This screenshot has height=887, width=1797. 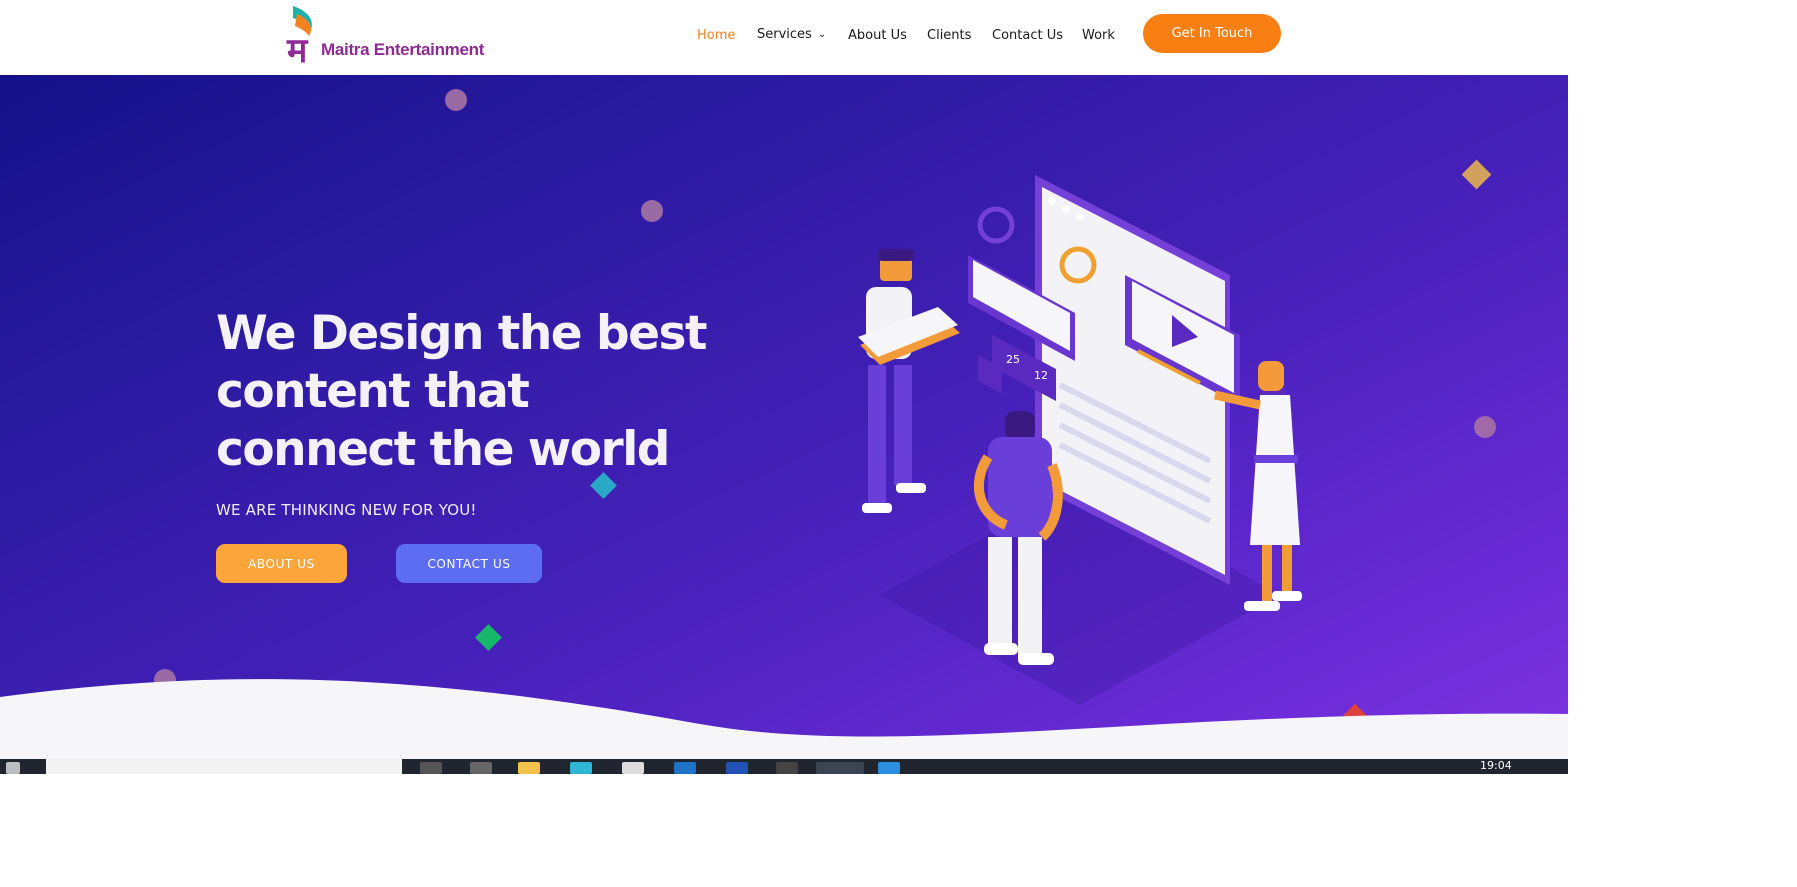 What do you see at coordinates (840, 768) in the screenshot?
I see `active-app-icon` at bounding box center [840, 768].